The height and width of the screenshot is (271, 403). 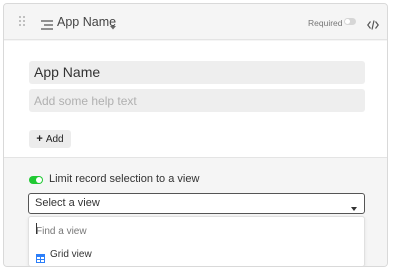 I want to click on grid-view-icon, so click(x=40, y=256).